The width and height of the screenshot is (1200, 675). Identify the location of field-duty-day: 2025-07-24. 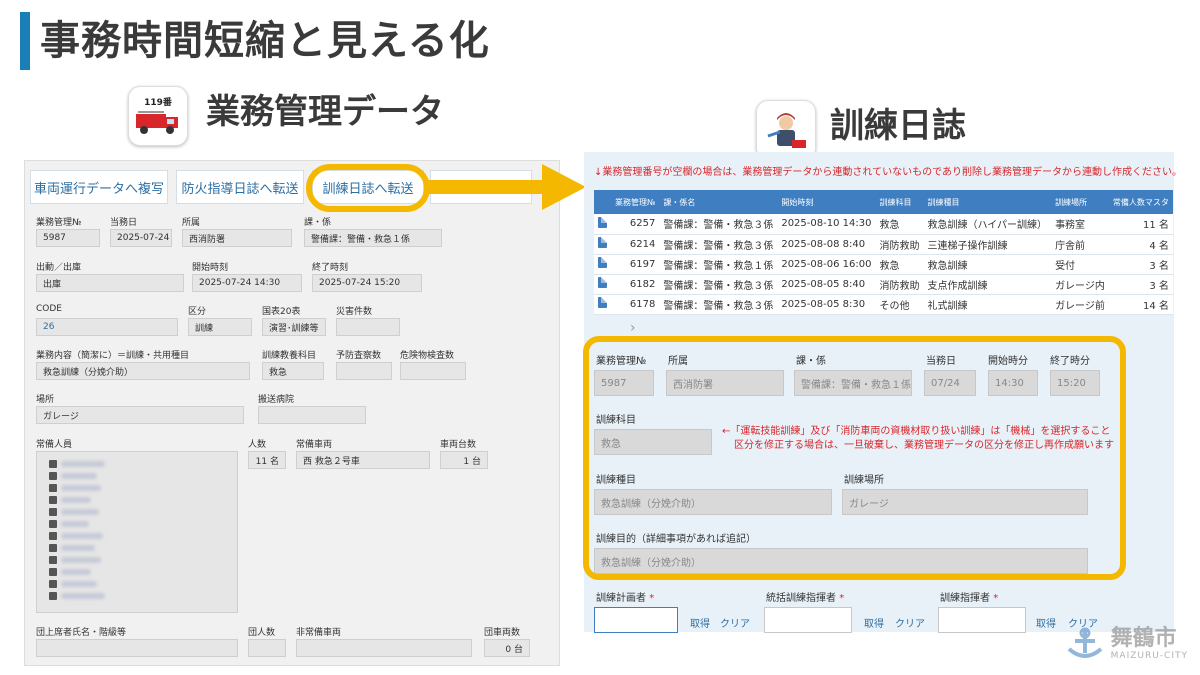
(141, 238).